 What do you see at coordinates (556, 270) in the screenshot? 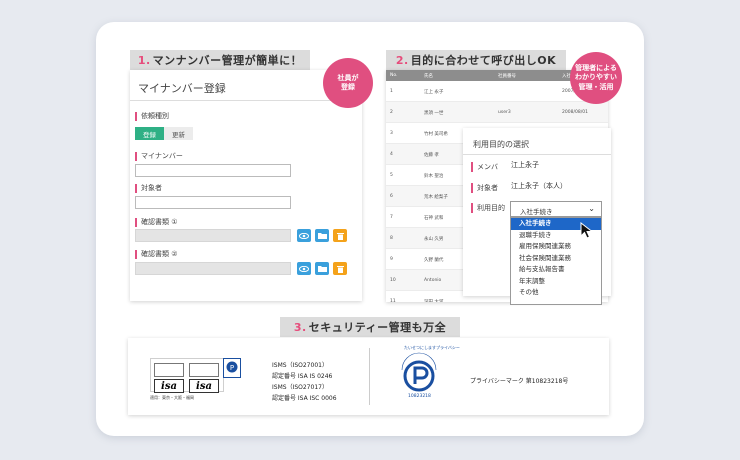
I see `purpose-option: 給与支払報告書` at bounding box center [556, 270].